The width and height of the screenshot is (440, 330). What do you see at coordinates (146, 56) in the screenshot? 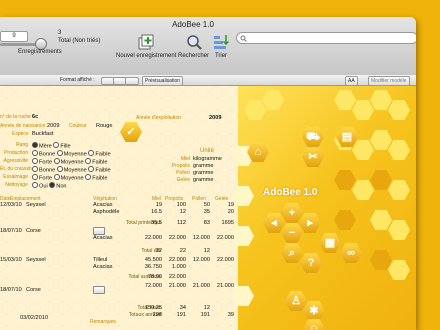
I see `new-record-label: Nouvel enregistrement` at bounding box center [146, 56].